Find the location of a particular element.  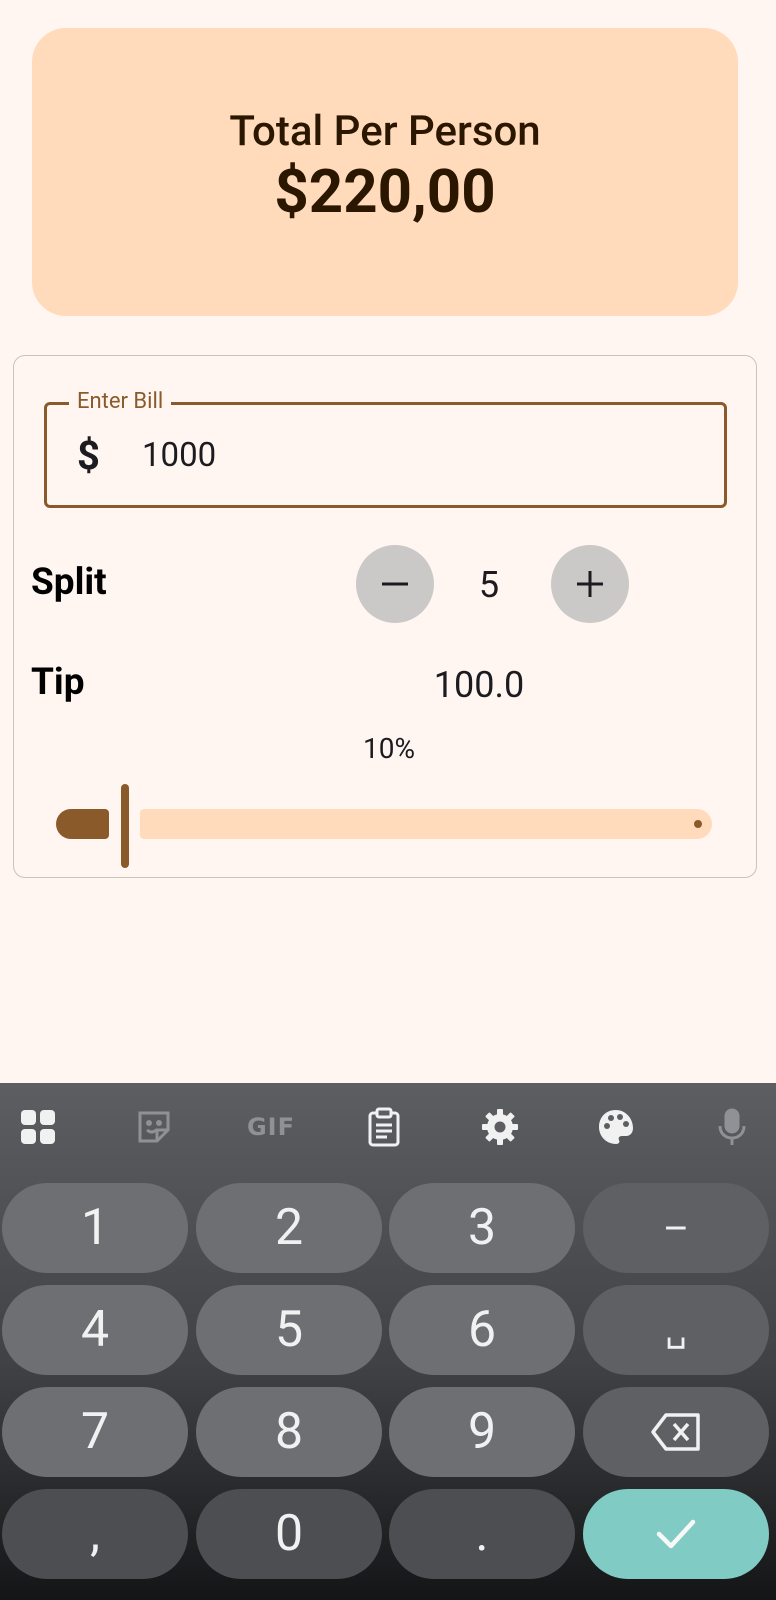

plus-icon is located at coordinates (590, 584).